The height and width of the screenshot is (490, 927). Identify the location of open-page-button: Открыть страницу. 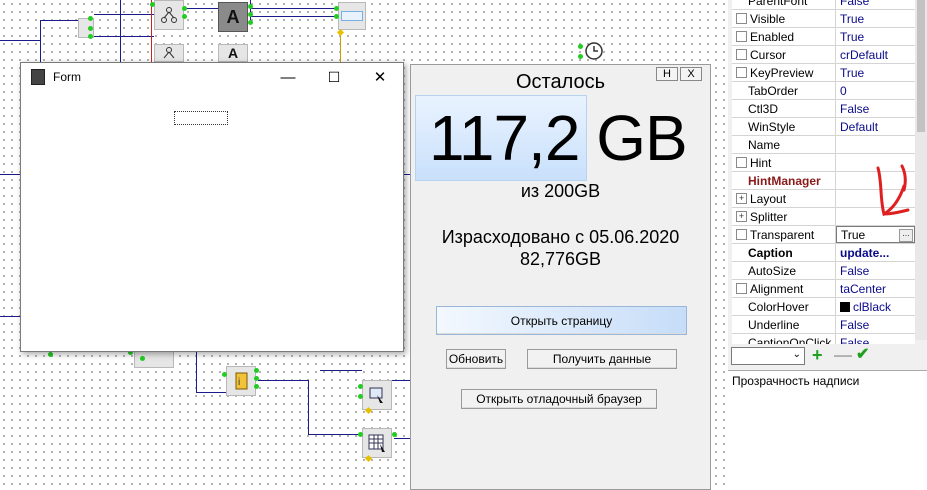
(561, 320).